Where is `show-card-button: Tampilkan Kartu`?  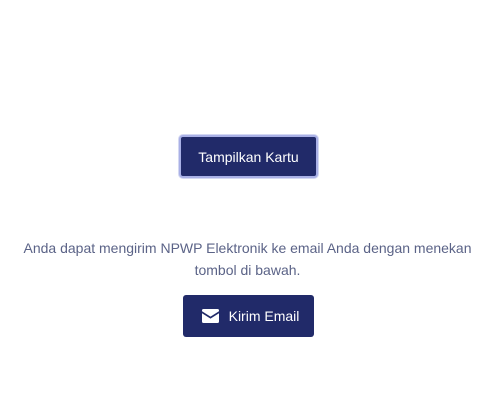 show-card-button: Tampilkan Kartu is located at coordinates (248, 156).